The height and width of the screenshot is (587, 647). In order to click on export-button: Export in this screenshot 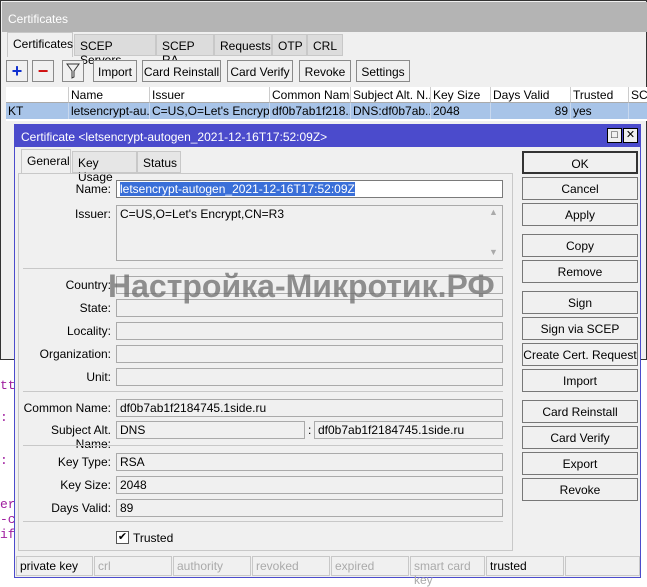, I will do `click(580, 463)`.